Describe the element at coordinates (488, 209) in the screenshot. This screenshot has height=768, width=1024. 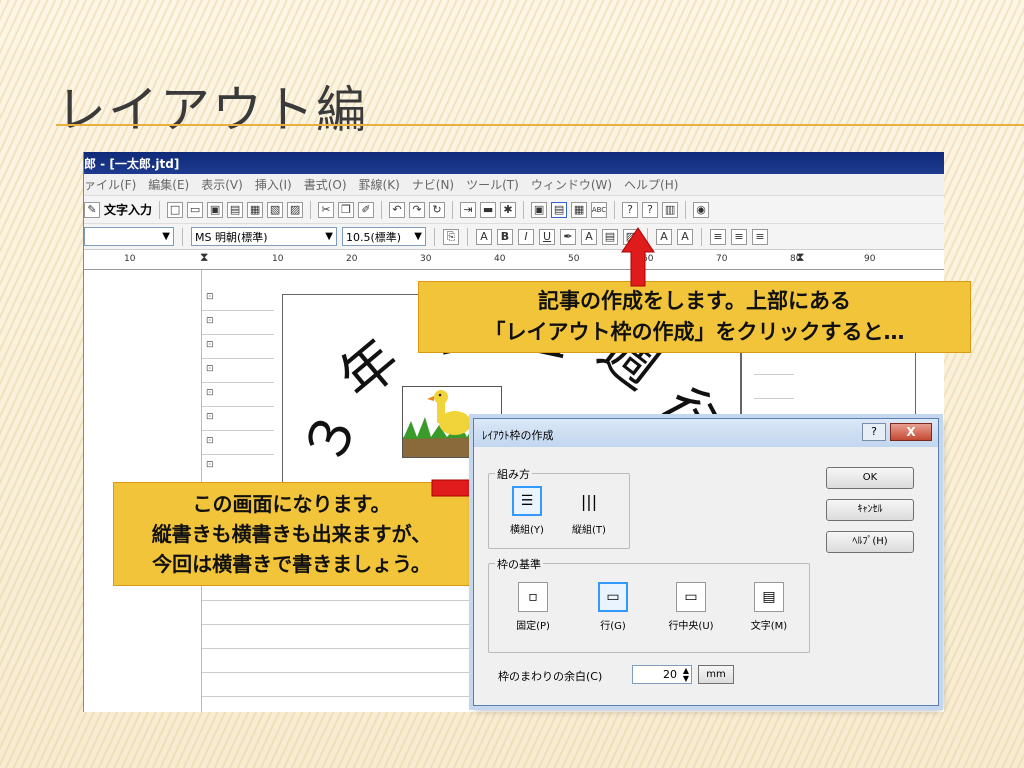
I see `marker-icon: ▬` at that location.